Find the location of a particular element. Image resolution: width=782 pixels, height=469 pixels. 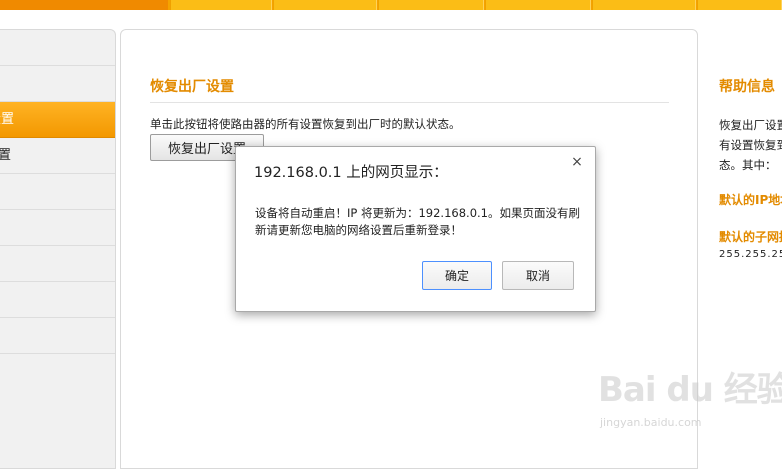

top-nav-lead is located at coordinates (84, 5).